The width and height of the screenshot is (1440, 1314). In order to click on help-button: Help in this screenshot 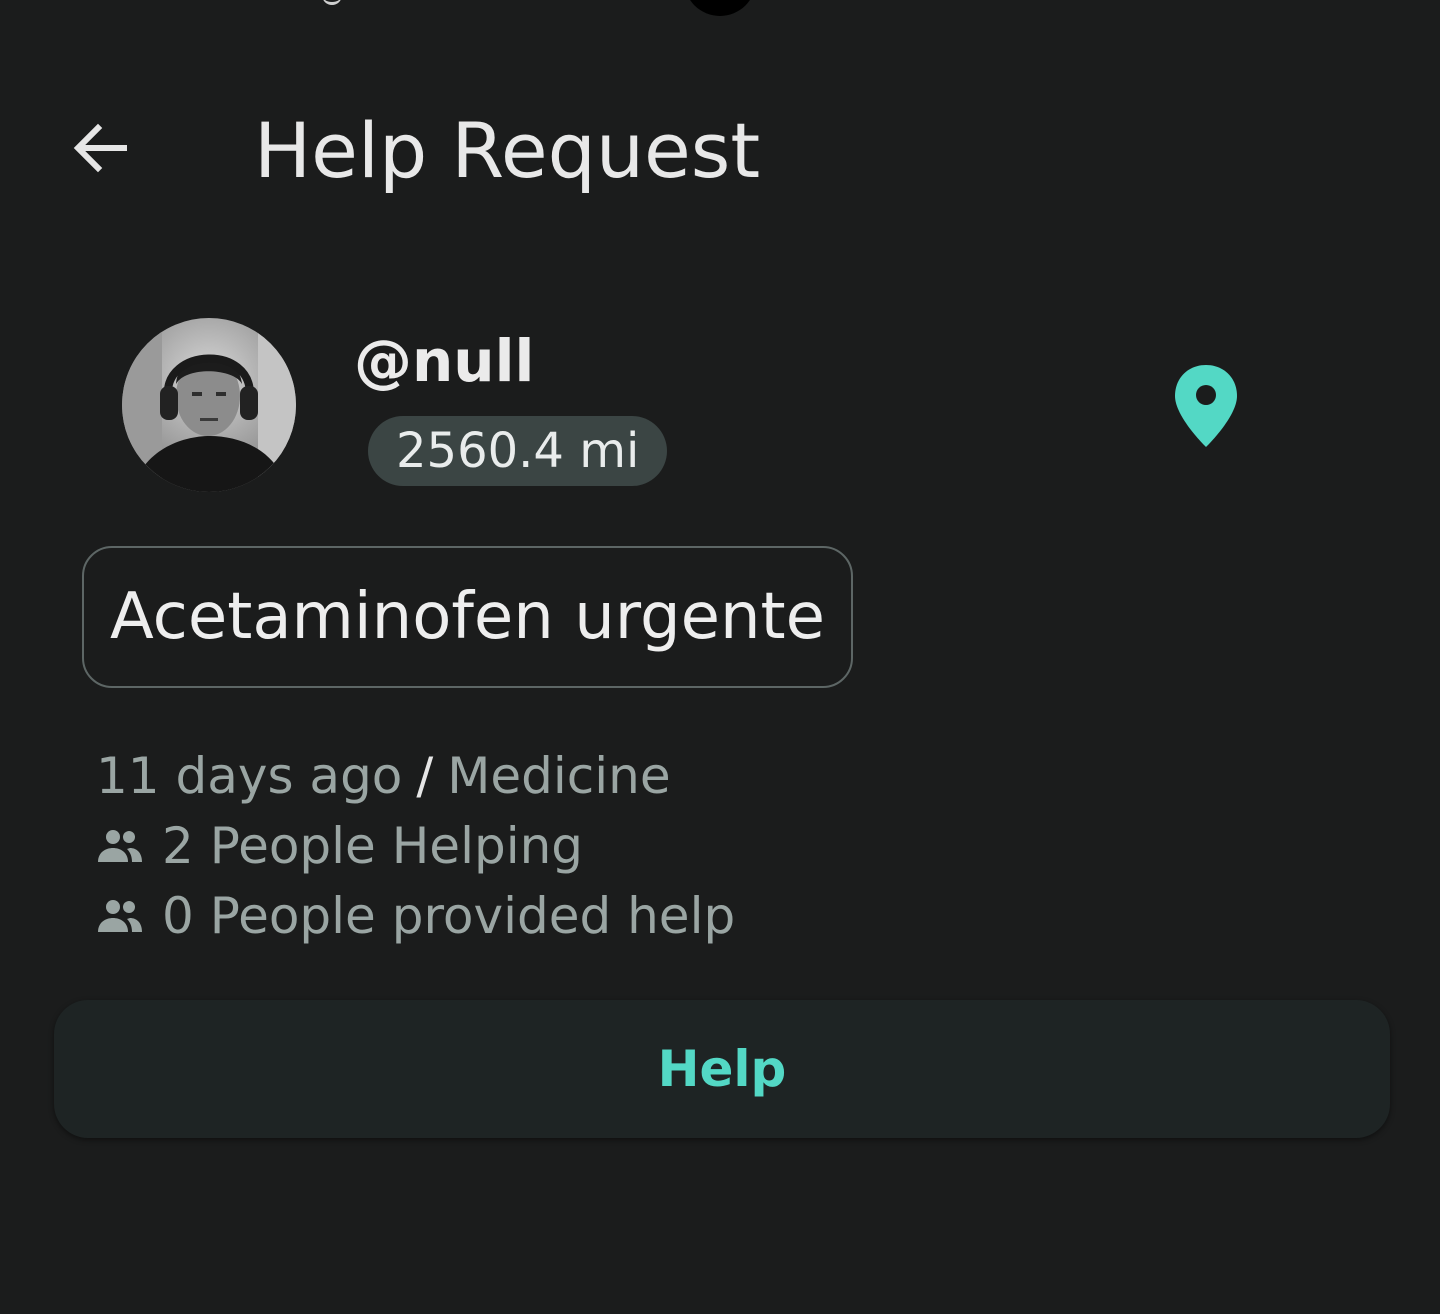, I will do `click(722, 1069)`.